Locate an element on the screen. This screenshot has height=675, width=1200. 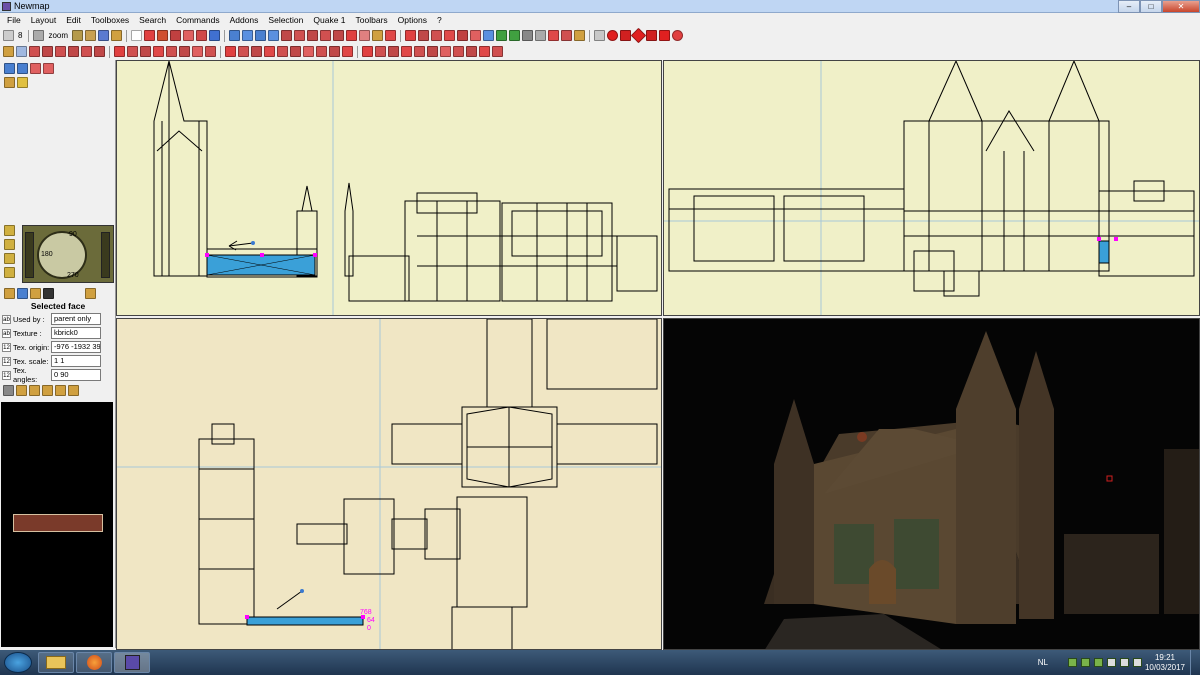
flag-icon is located at coordinates (1111, 662).